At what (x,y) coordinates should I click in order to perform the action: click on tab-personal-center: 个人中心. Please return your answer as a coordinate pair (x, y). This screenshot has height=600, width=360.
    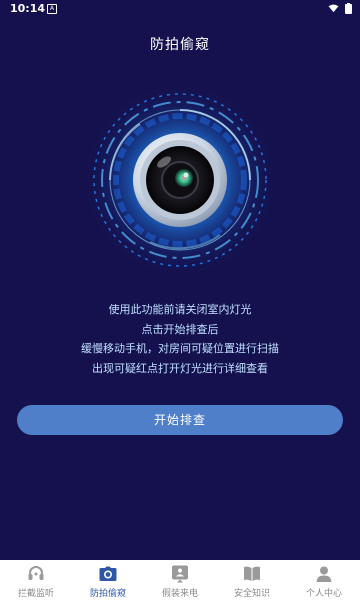
    Looking at the image, I should click on (324, 580).